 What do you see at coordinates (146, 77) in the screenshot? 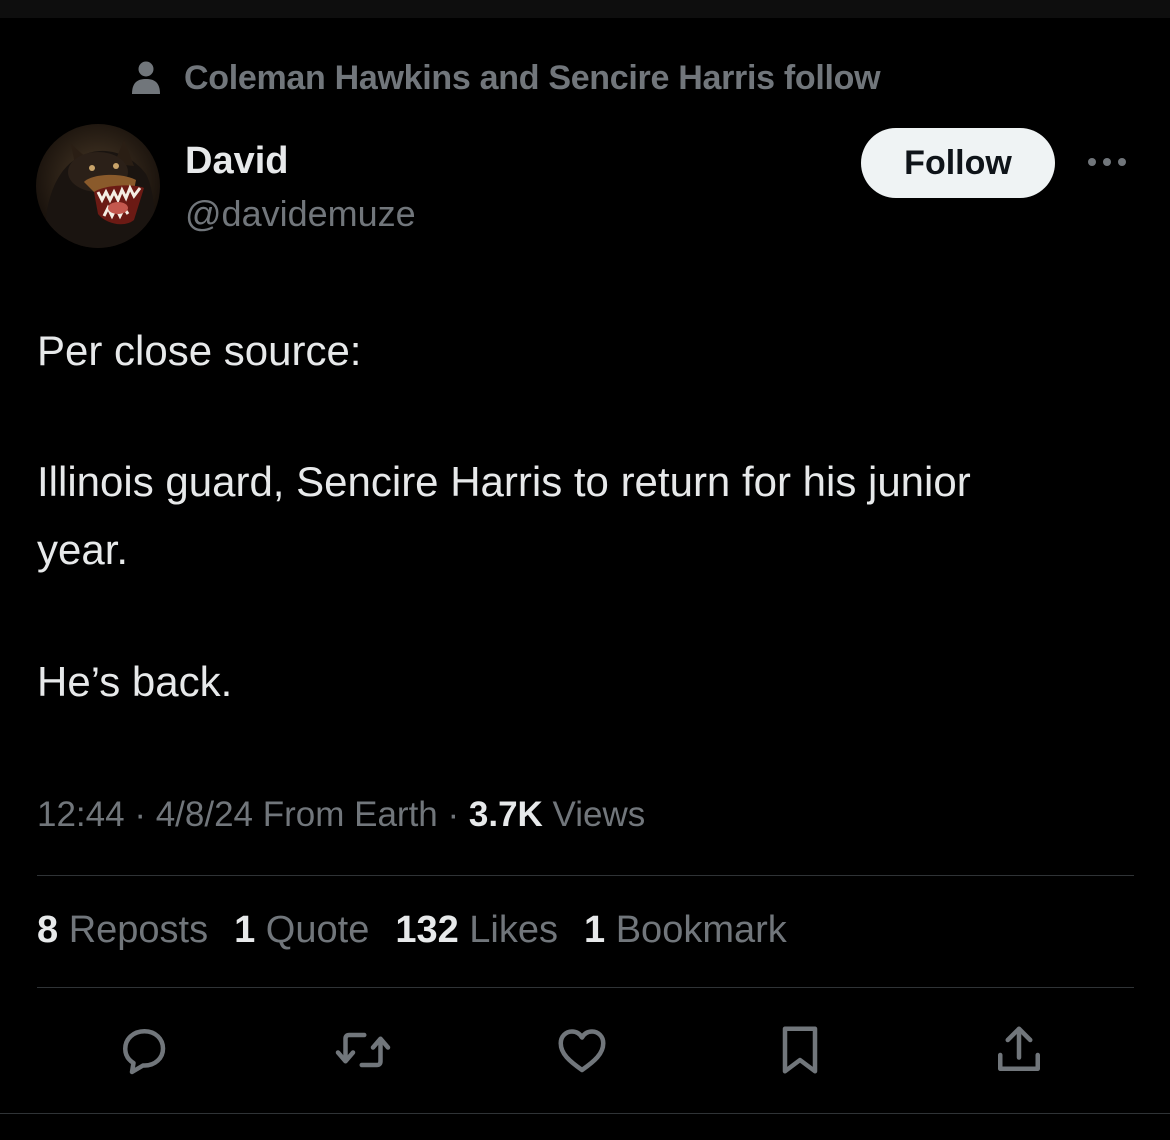
I see `person-icon` at bounding box center [146, 77].